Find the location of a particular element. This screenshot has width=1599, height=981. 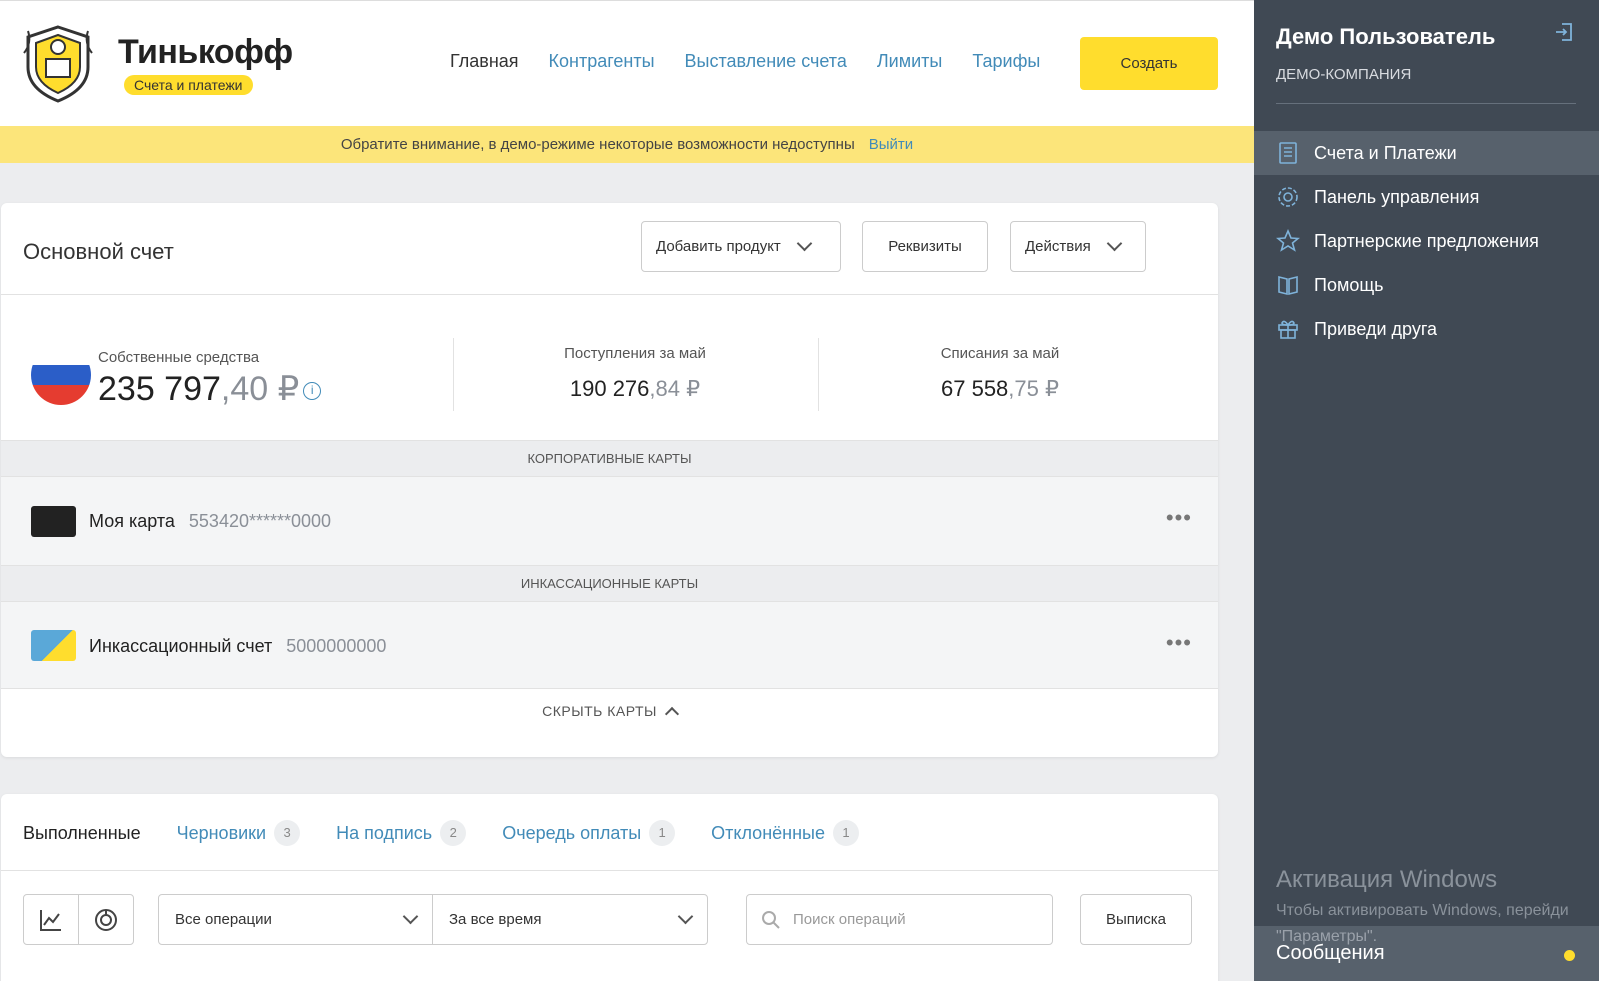

count-badge: 3 is located at coordinates (287, 833).